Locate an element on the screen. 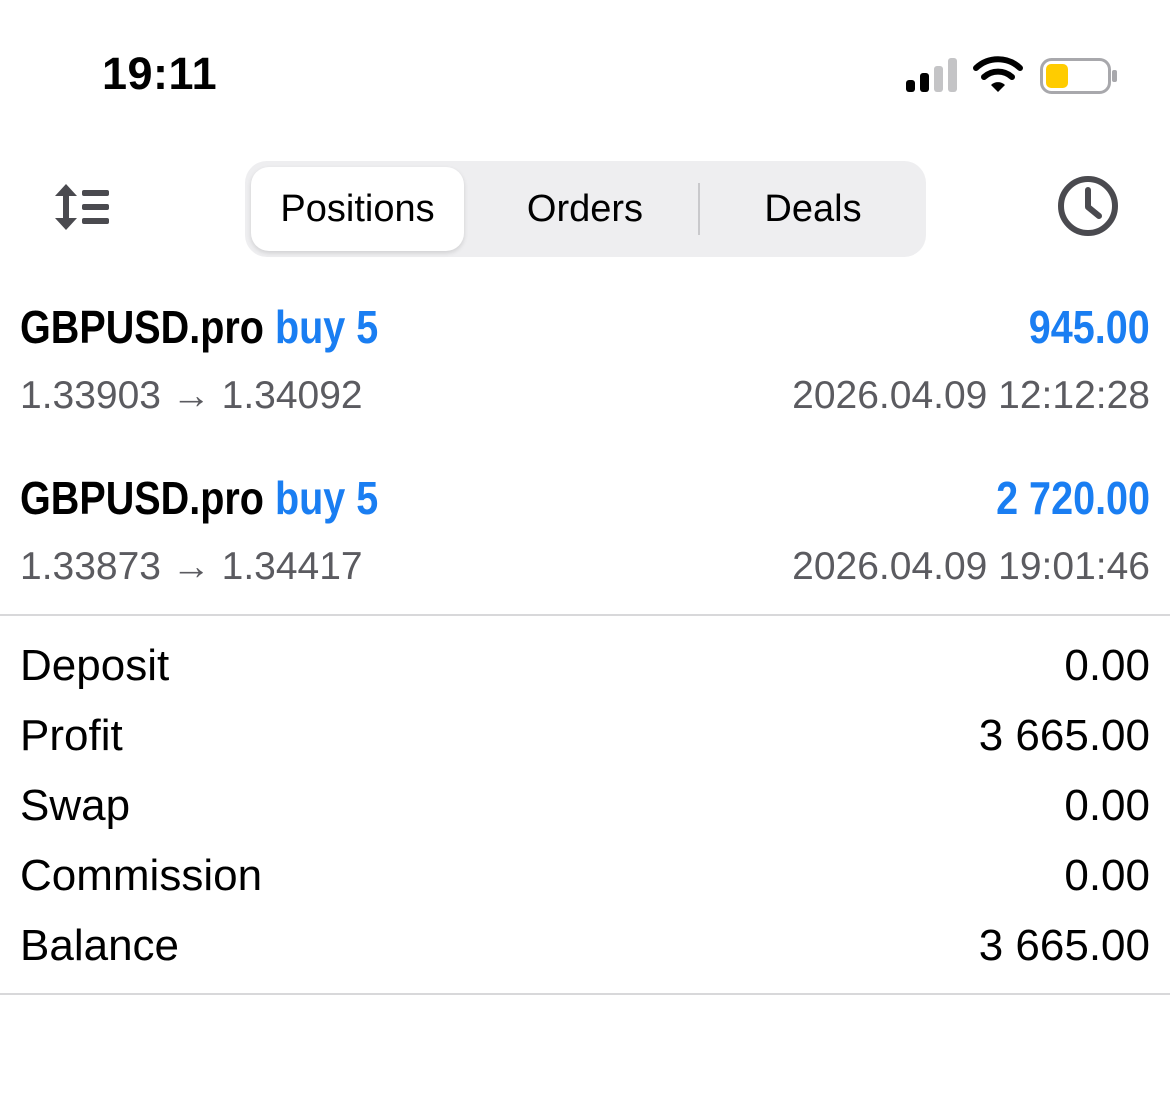 This screenshot has width=1170, height=1120. summary-value-deposit: 0.00 is located at coordinates (1107, 665).